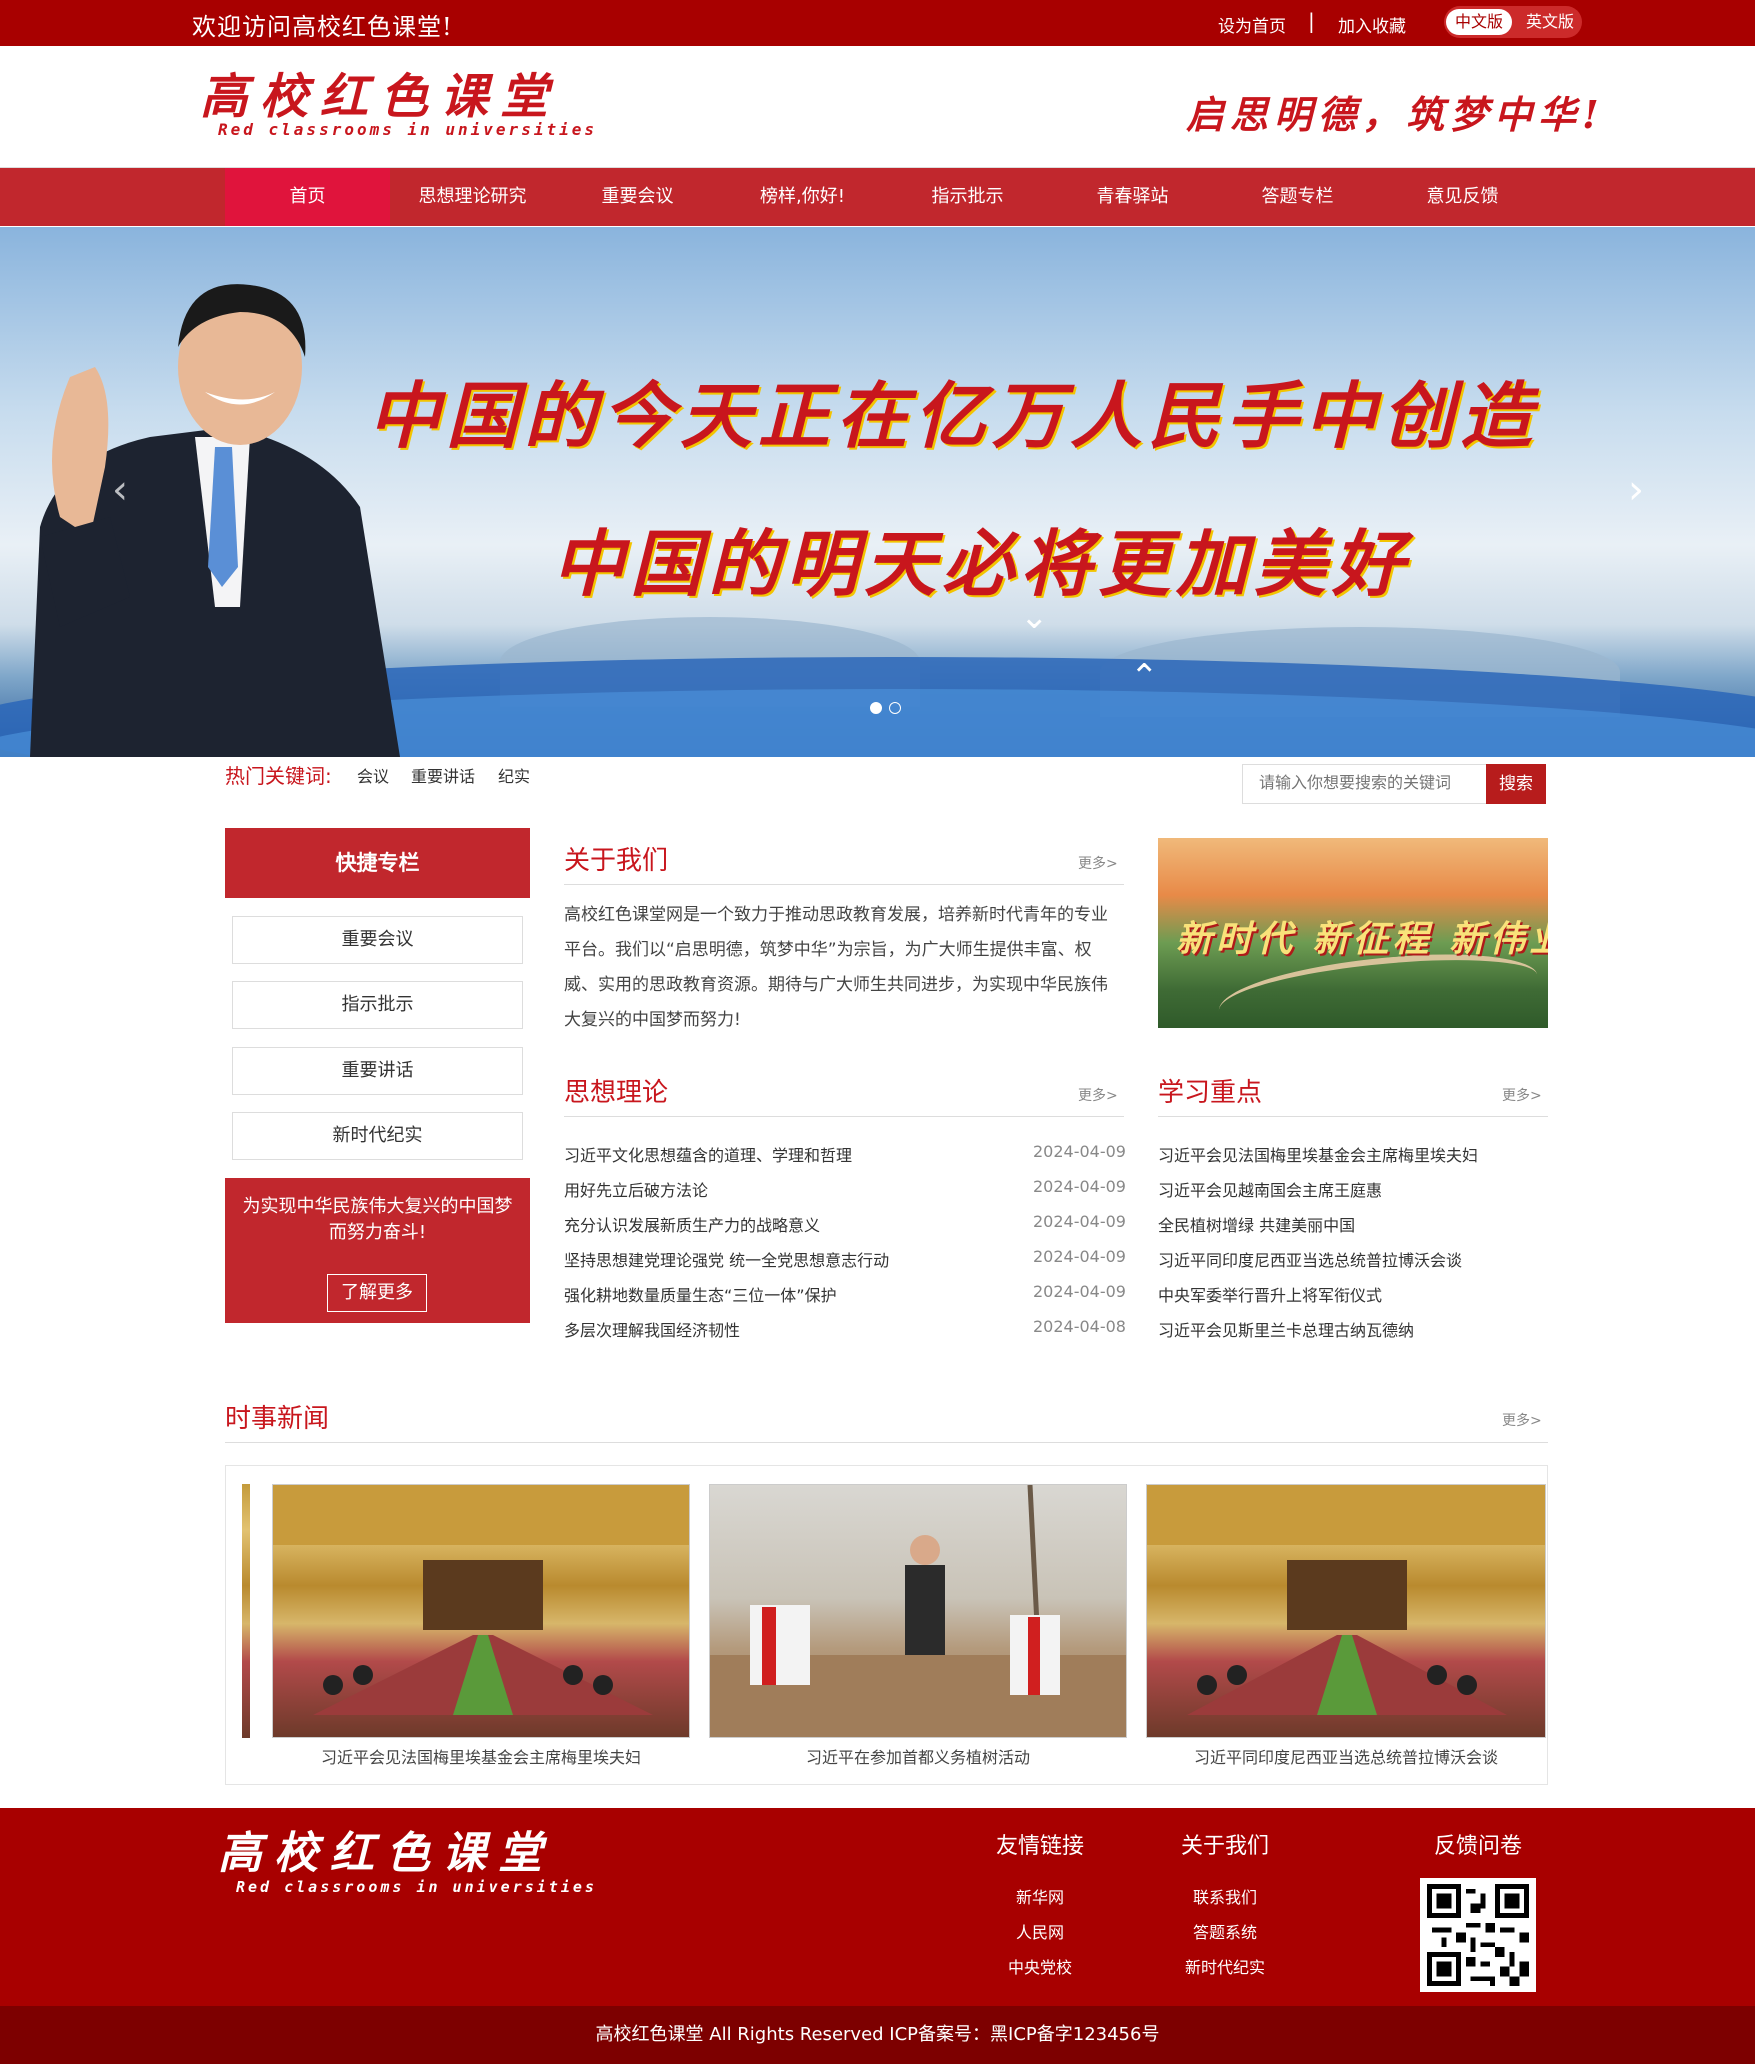 The height and width of the screenshot is (2064, 1755). I want to click on news-caption: 习近平同印度尼西亚当选总统普拉博沃会谈, so click(1346, 1756).